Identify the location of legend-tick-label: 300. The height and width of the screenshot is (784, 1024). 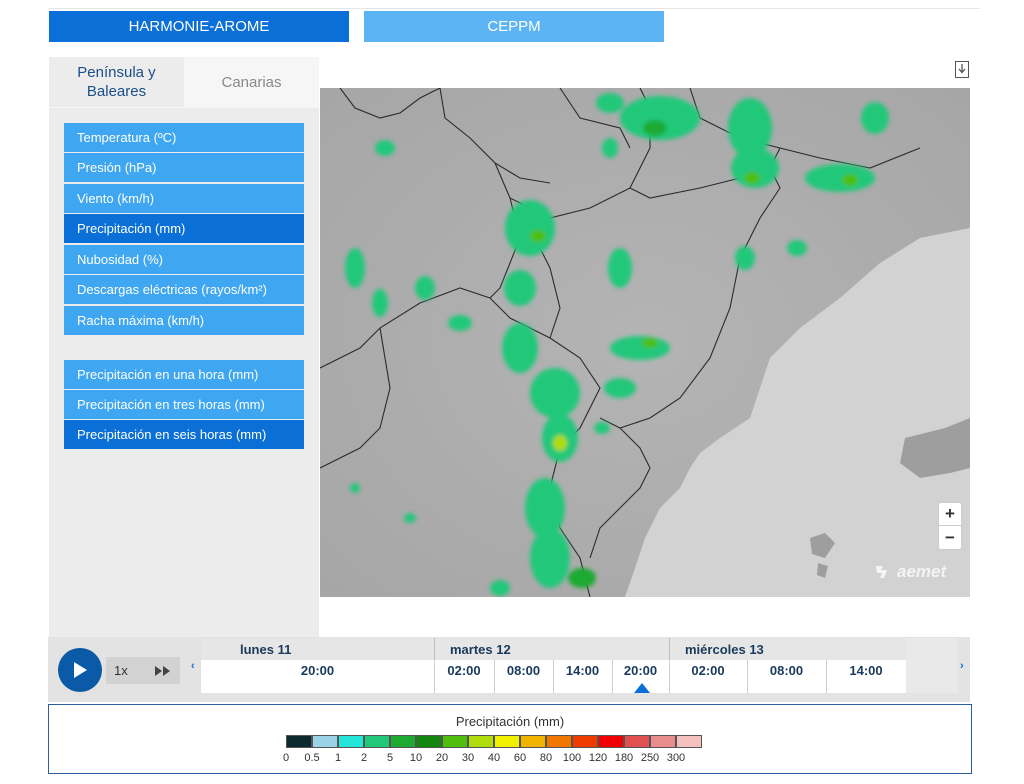
(676, 758).